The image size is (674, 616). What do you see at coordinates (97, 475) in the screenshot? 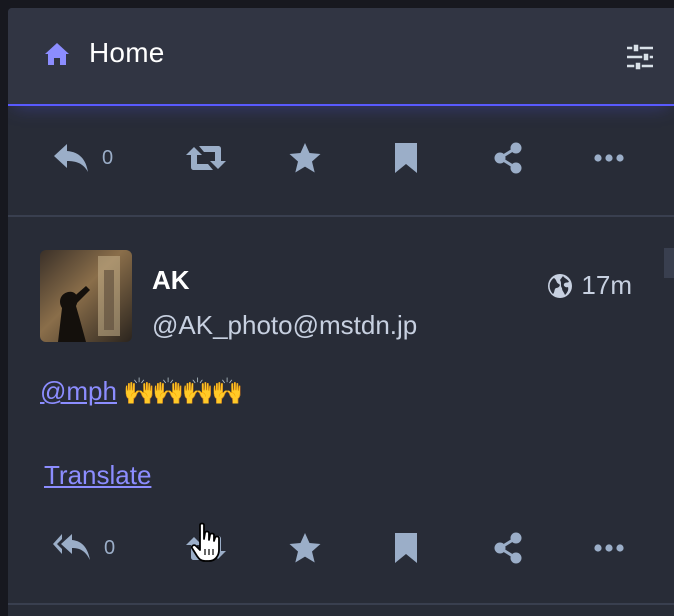
I see `translate-button: Translate` at bounding box center [97, 475].